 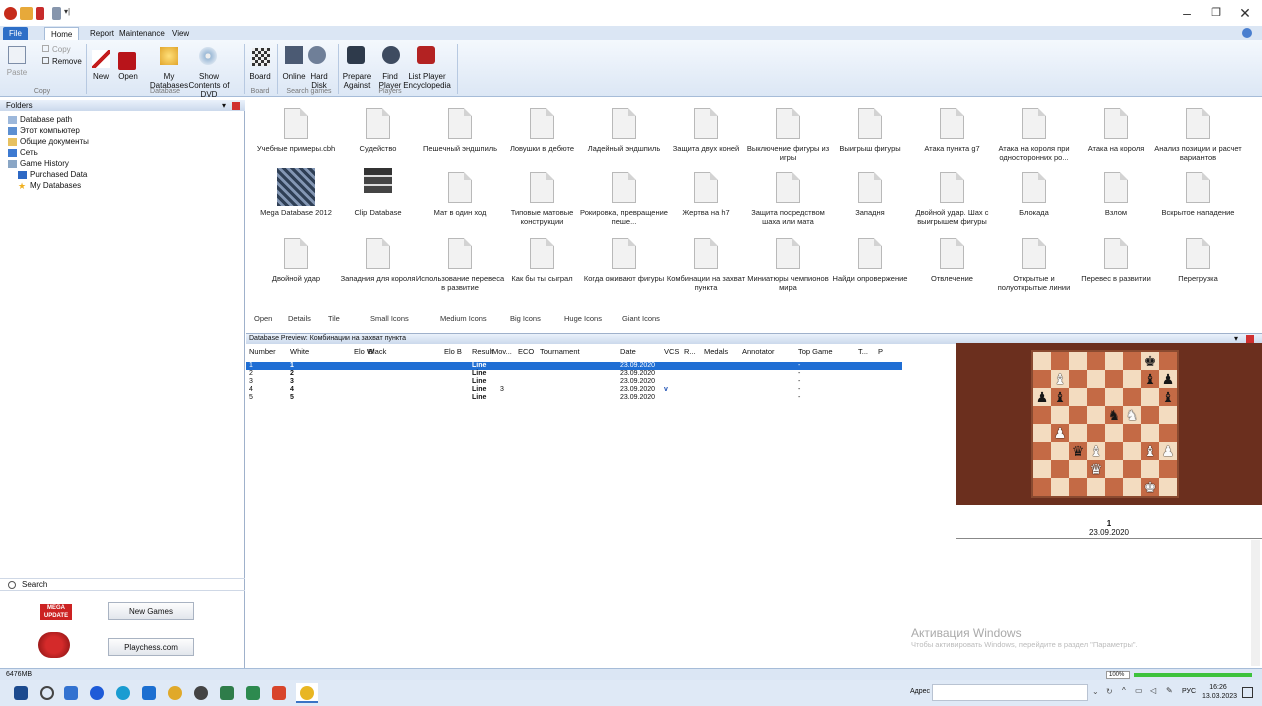 I want to click on database-file-item: Двойной удар, so click(x=296, y=270).